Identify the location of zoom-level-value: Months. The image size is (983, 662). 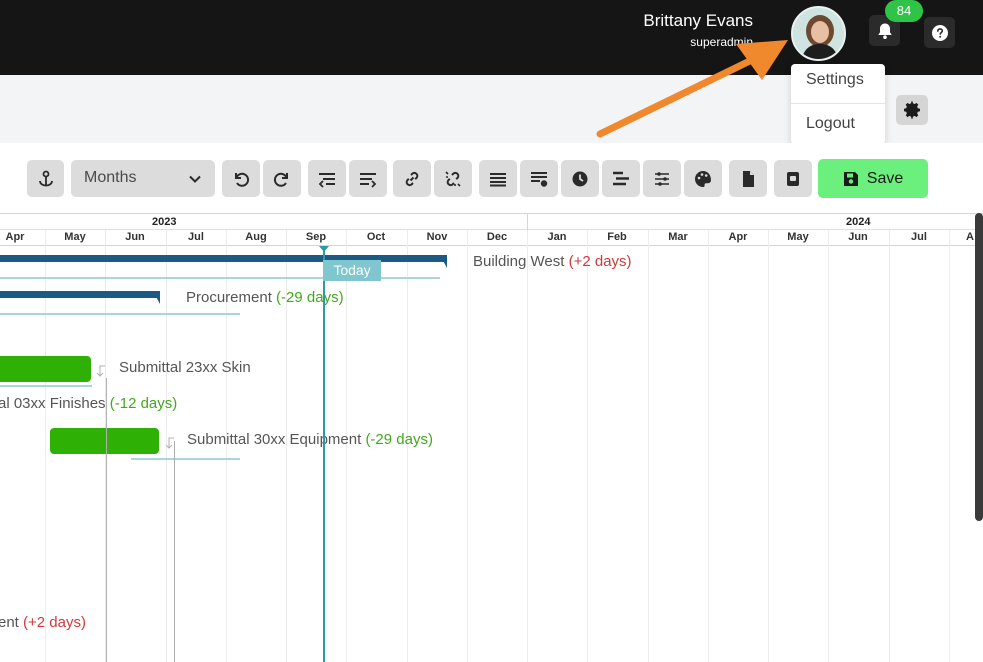
(110, 177).